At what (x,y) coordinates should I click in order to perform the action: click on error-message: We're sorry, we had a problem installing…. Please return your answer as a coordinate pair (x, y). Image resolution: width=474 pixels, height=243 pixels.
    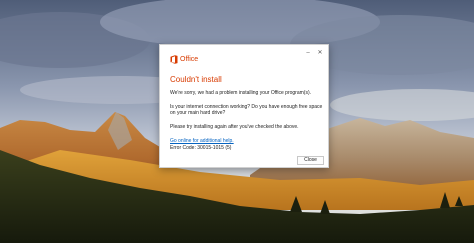
    Looking at the image, I should click on (241, 93).